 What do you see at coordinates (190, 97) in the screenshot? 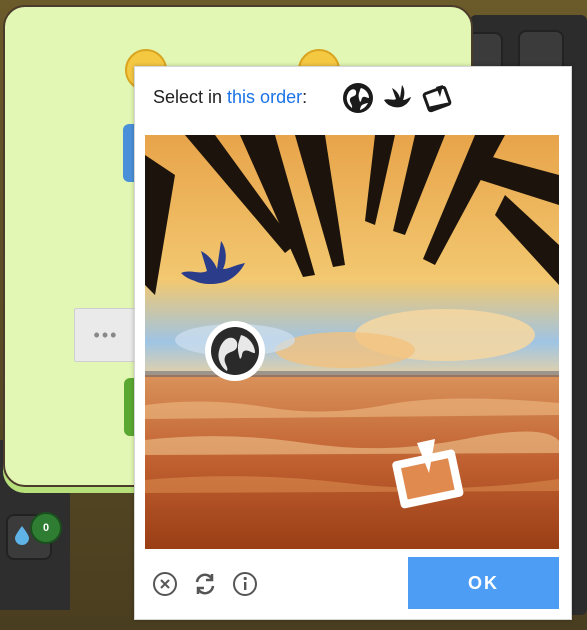
I see `prompt-prefix: Select in` at bounding box center [190, 97].